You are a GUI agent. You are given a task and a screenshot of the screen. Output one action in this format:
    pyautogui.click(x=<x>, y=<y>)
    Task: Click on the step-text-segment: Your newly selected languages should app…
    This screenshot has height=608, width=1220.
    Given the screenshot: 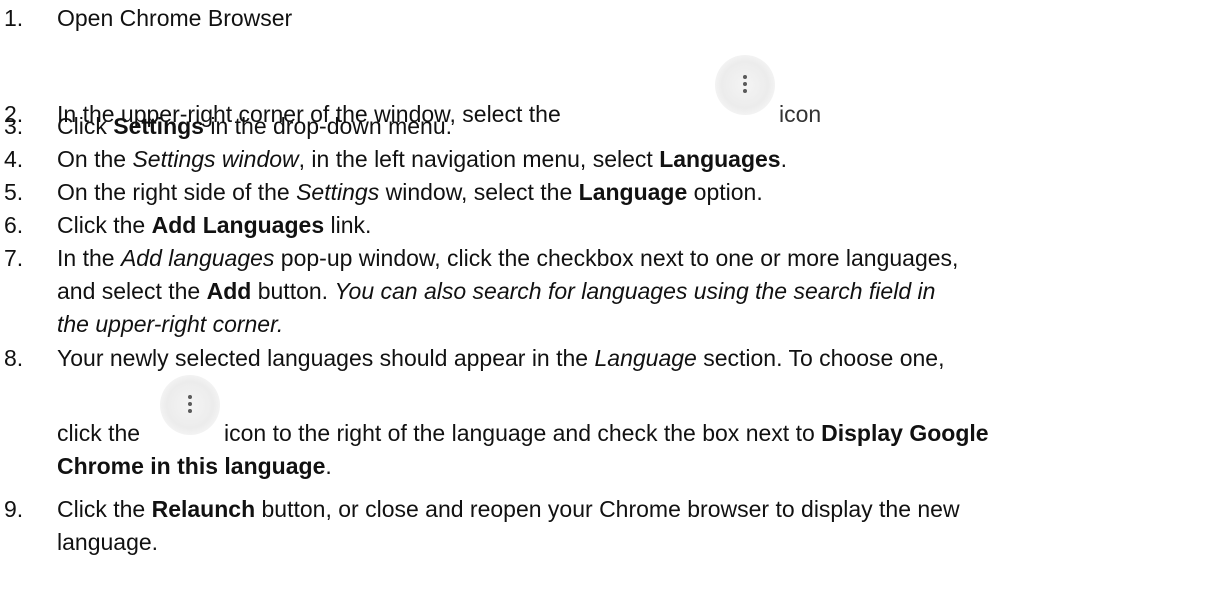 What is the action you would take?
    pyautogui.click(x=326, y=358)
    